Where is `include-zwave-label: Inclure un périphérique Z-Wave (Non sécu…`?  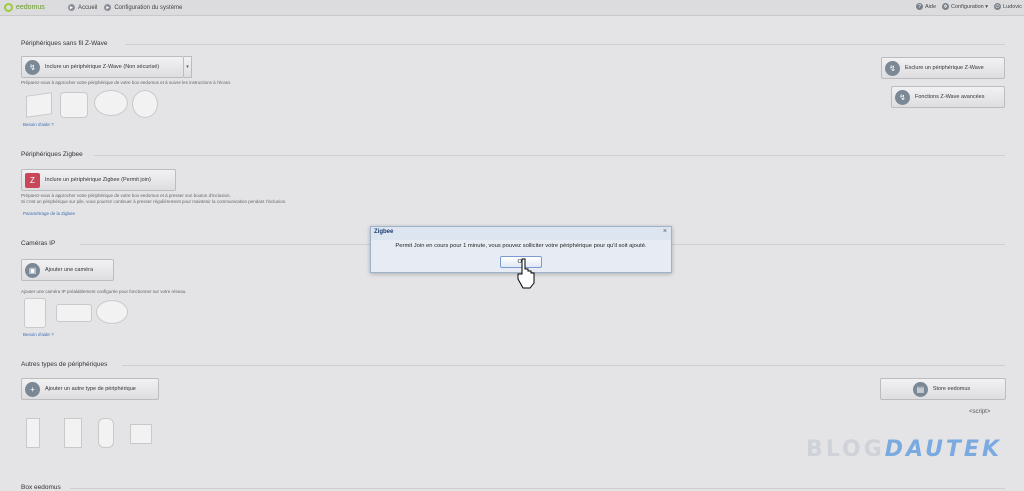
include-zwave-label: Inclure un périphérique Z-Wave (Non sécu… is located at coordinates (102, 67).